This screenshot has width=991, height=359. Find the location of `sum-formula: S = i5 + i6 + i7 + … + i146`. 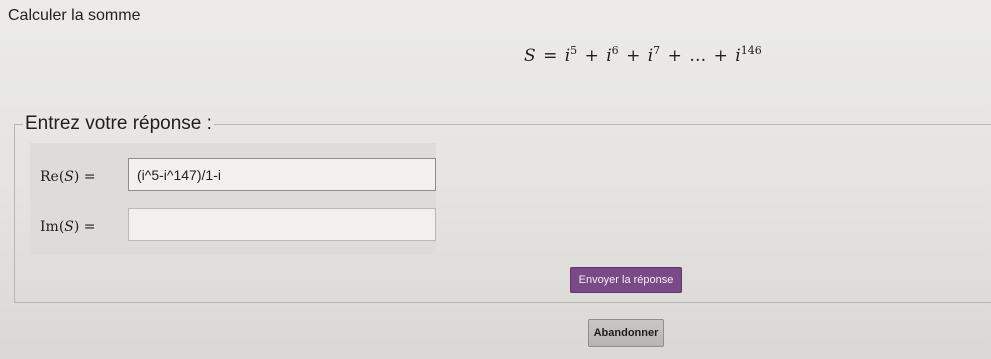

sum-formula: S = i5 + i6 + i7 + … + i146 is located at coordinates (643, 55).